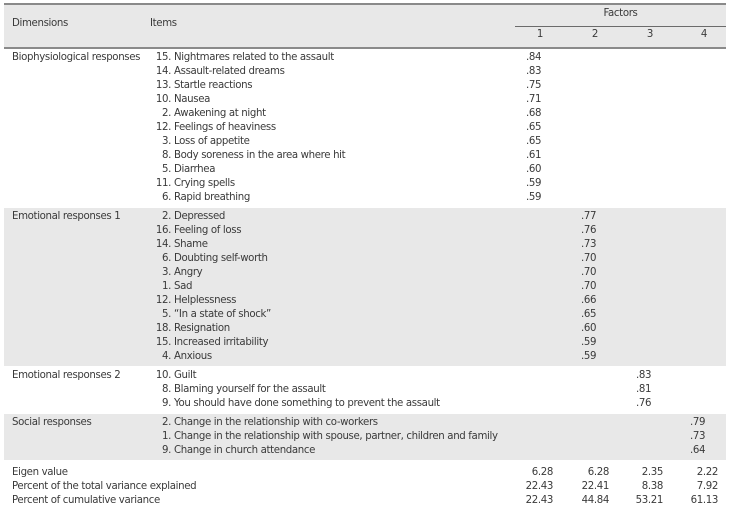 This screenshot has width=730, height=508. I want to click on dimension-label: Social responses, so click(52, 422).